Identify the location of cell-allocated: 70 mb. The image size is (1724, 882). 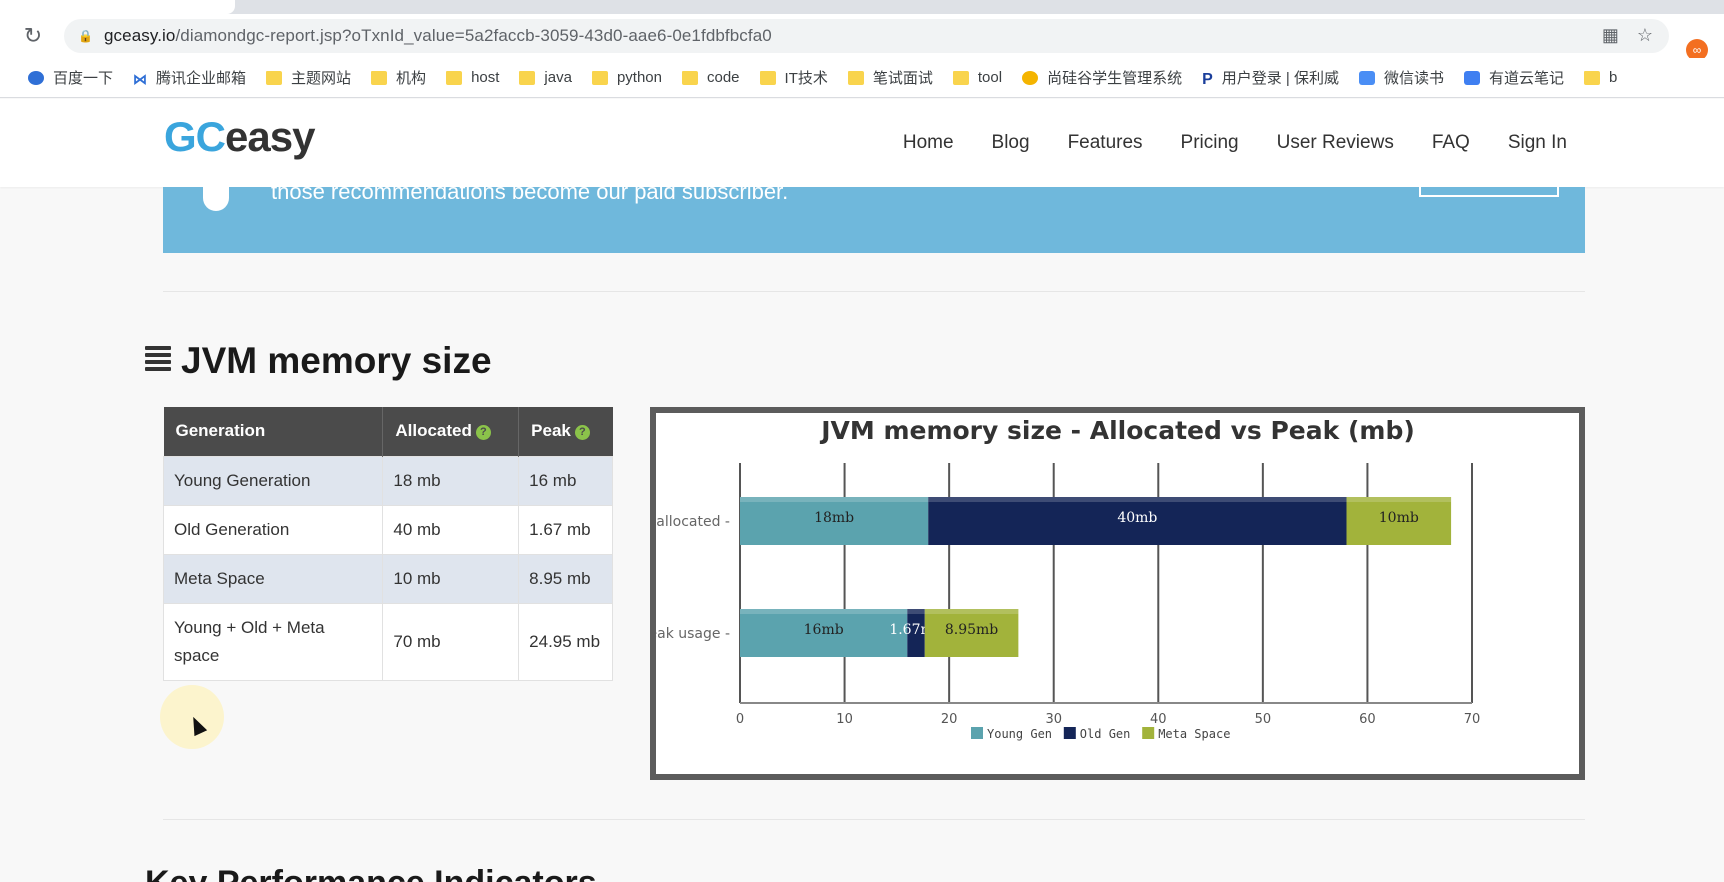
(451, 641).